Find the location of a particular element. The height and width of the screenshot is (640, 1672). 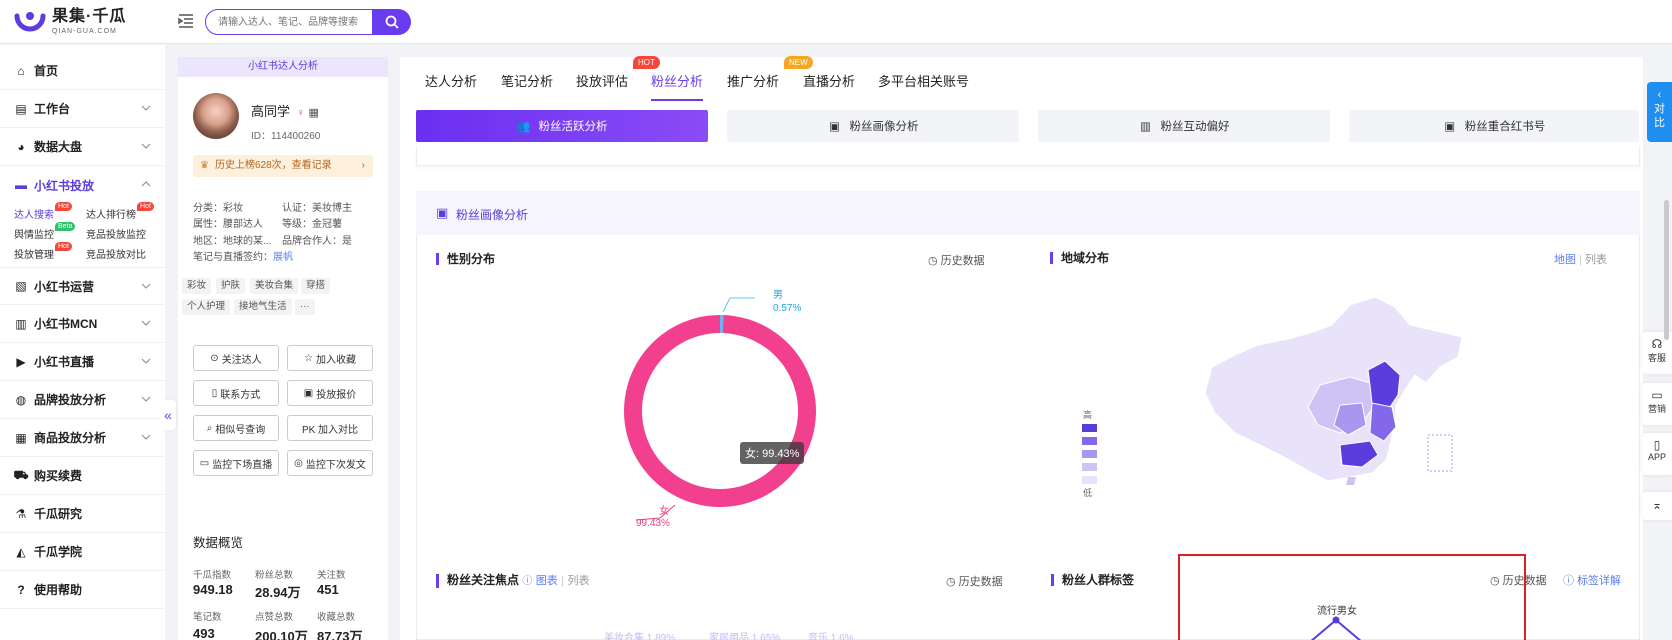

search-icon is located at coordinates (392, 22).